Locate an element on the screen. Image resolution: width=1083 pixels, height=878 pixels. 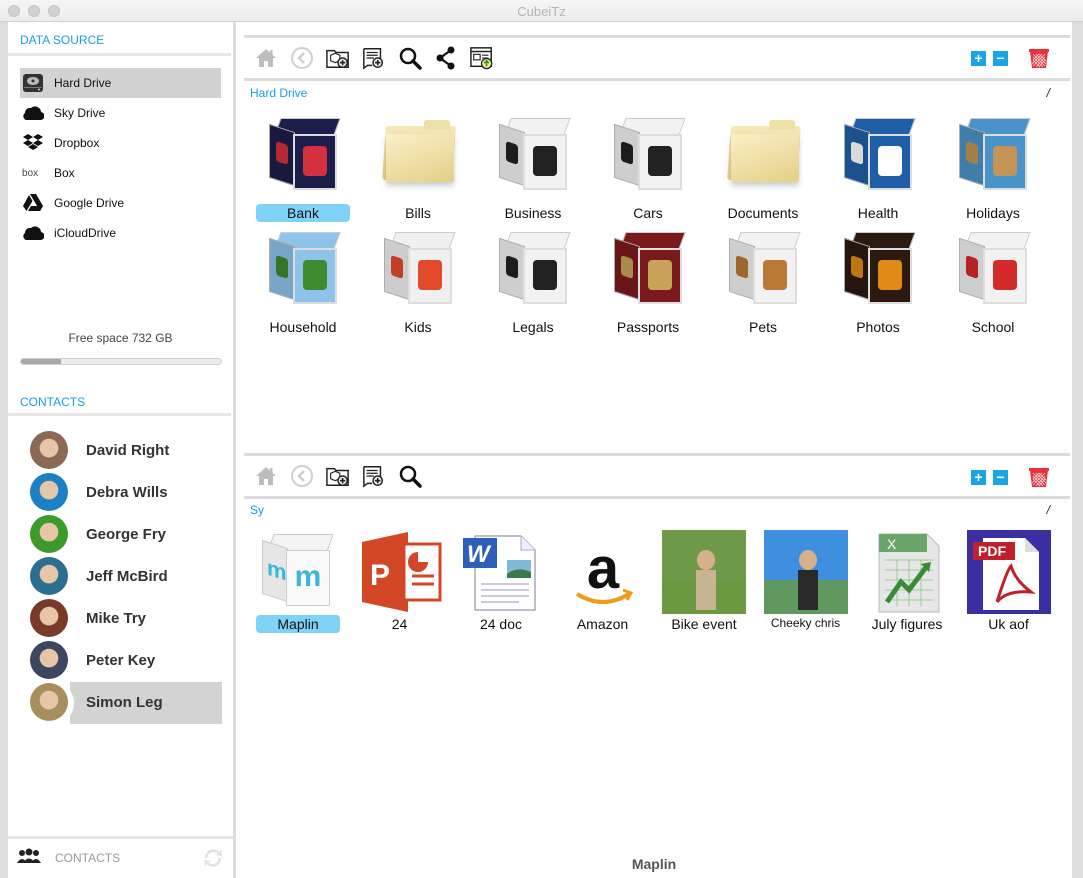
item-24-doc: W 24 doc is located at coordinates (501, 582).